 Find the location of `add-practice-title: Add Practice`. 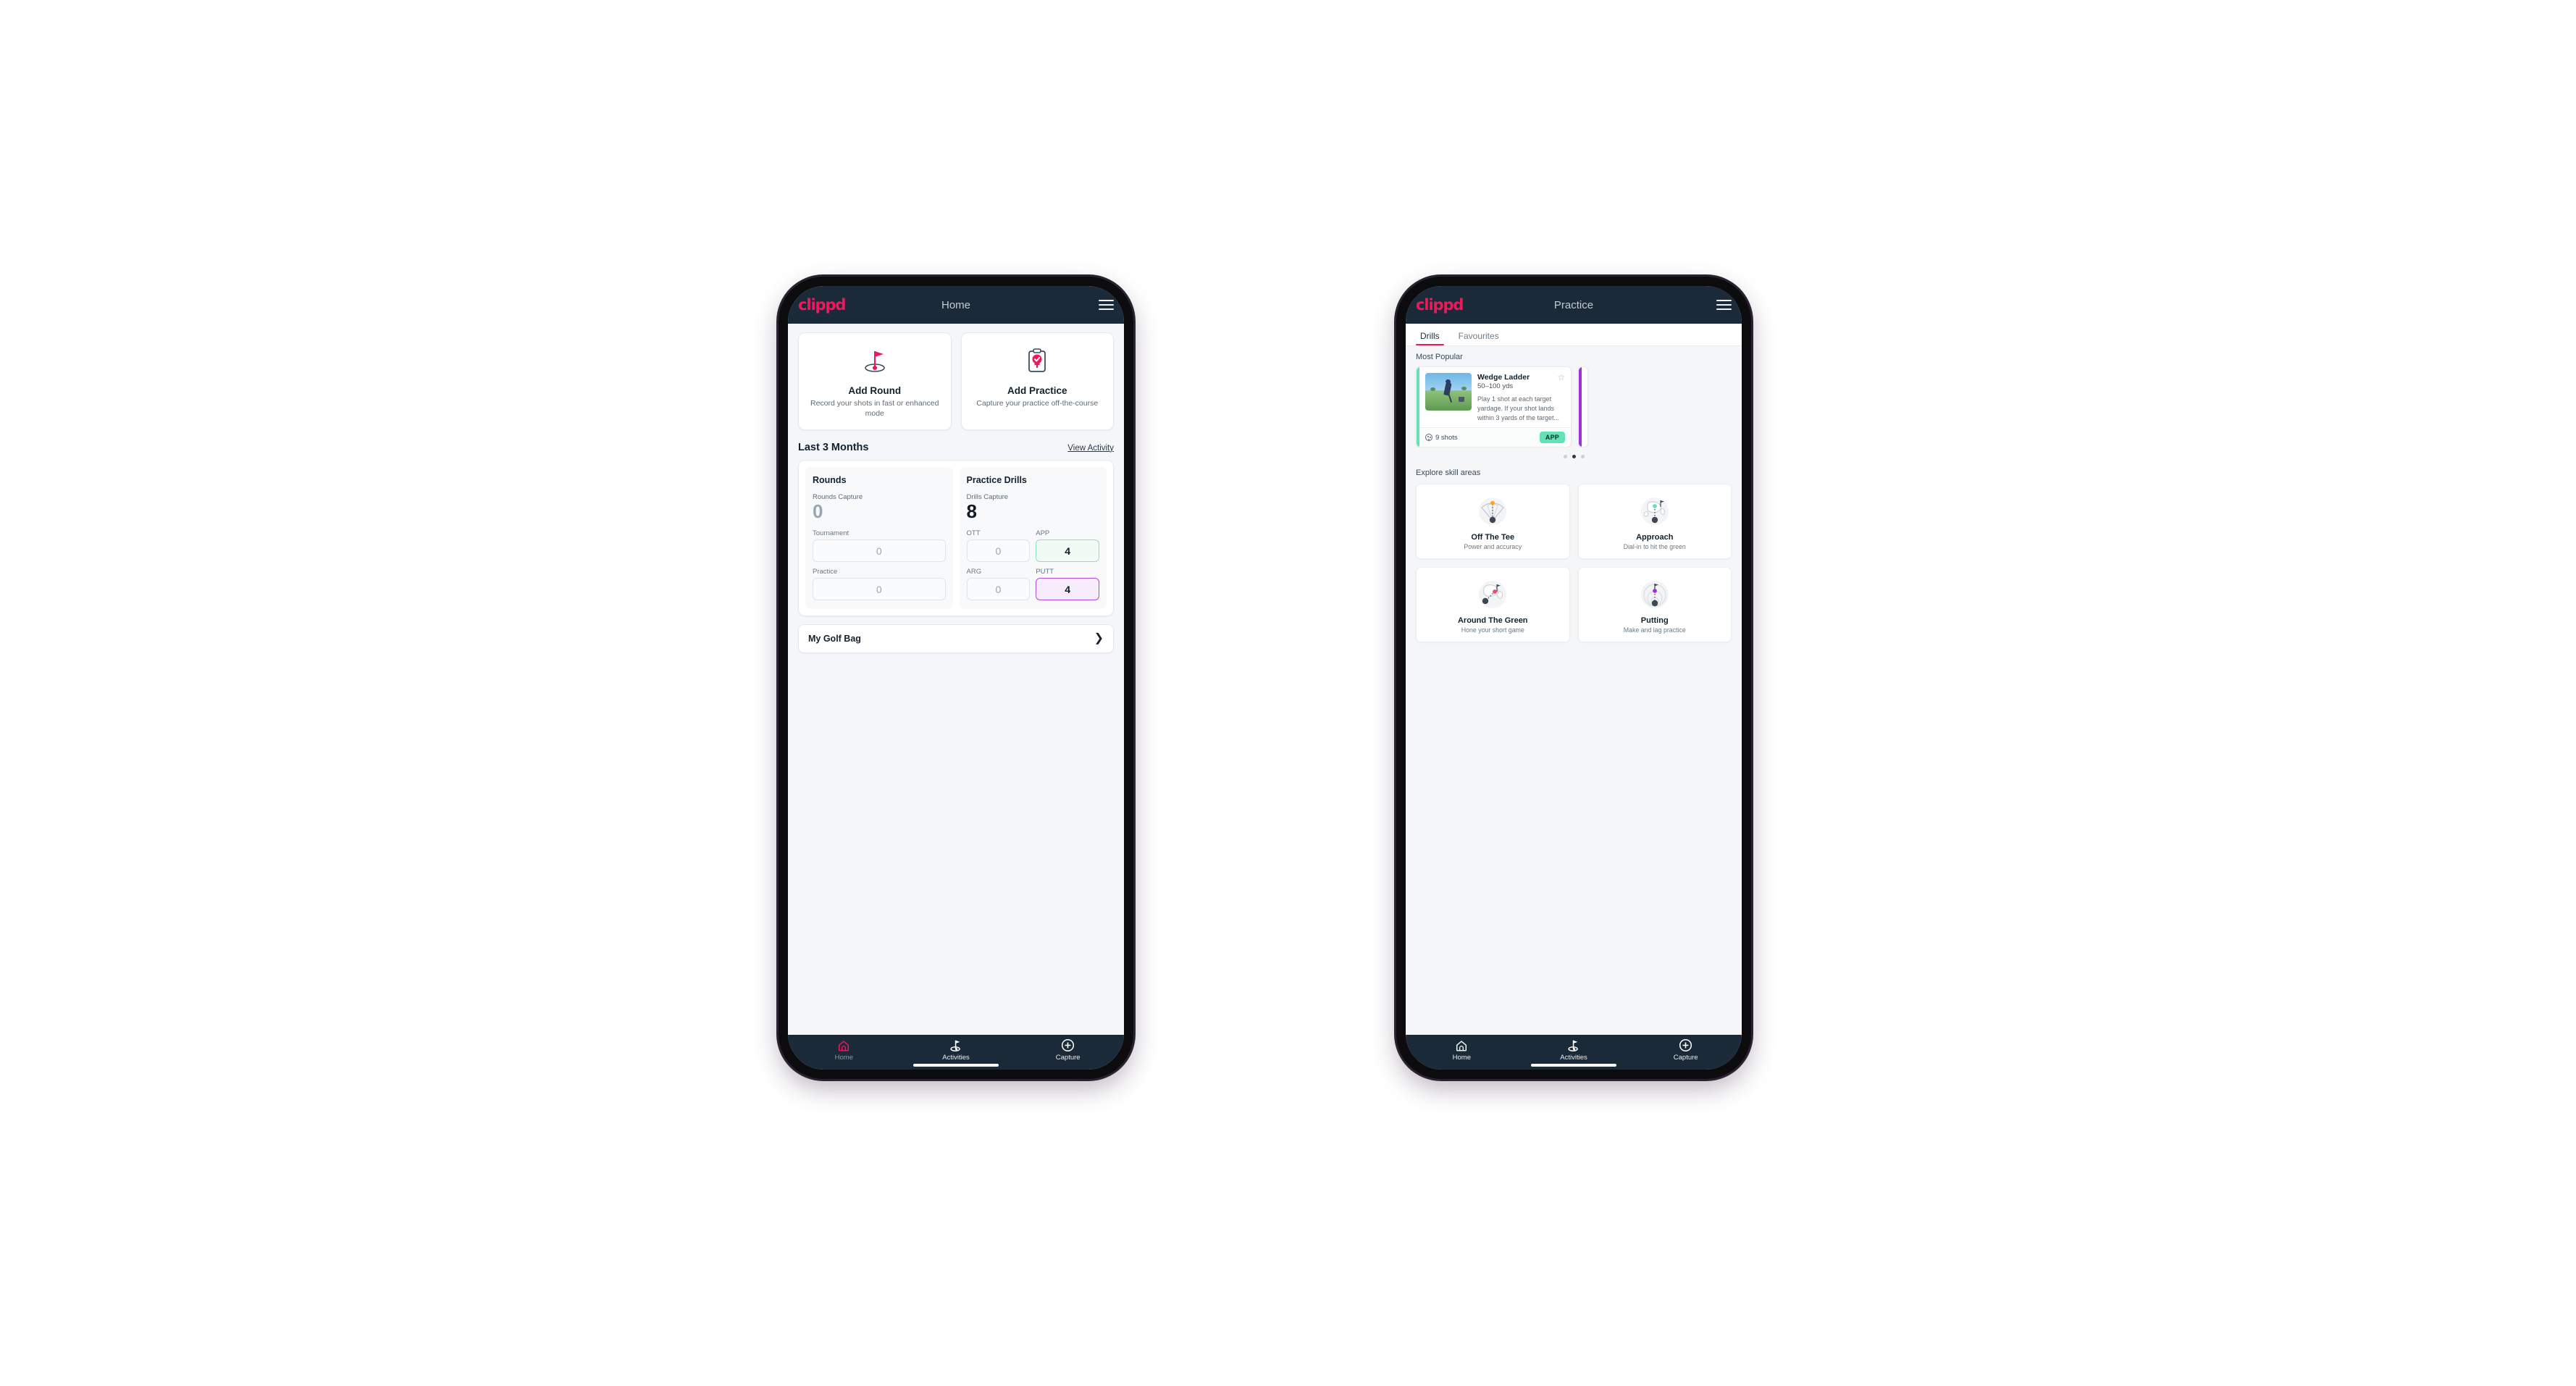

add-practice-title: Add Practice is located at coordinates (1037, 390).